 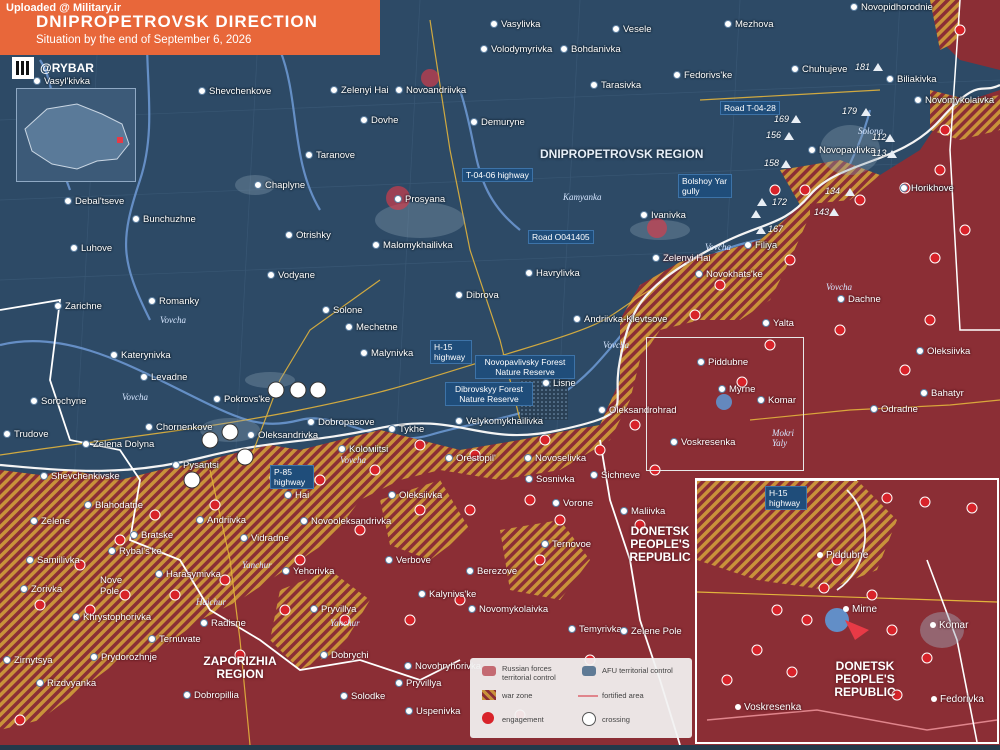 I want to click on qr-code-icon, so click(x=23, y=68).